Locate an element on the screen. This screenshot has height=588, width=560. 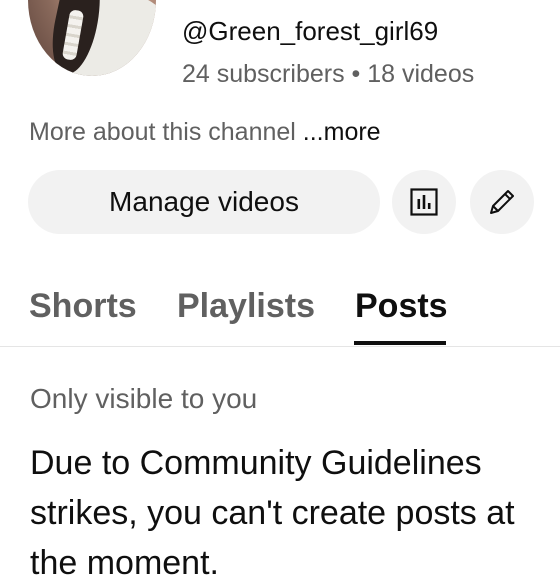
channel-about-link: More about this channel ...more is located at coordinates (205, 132).